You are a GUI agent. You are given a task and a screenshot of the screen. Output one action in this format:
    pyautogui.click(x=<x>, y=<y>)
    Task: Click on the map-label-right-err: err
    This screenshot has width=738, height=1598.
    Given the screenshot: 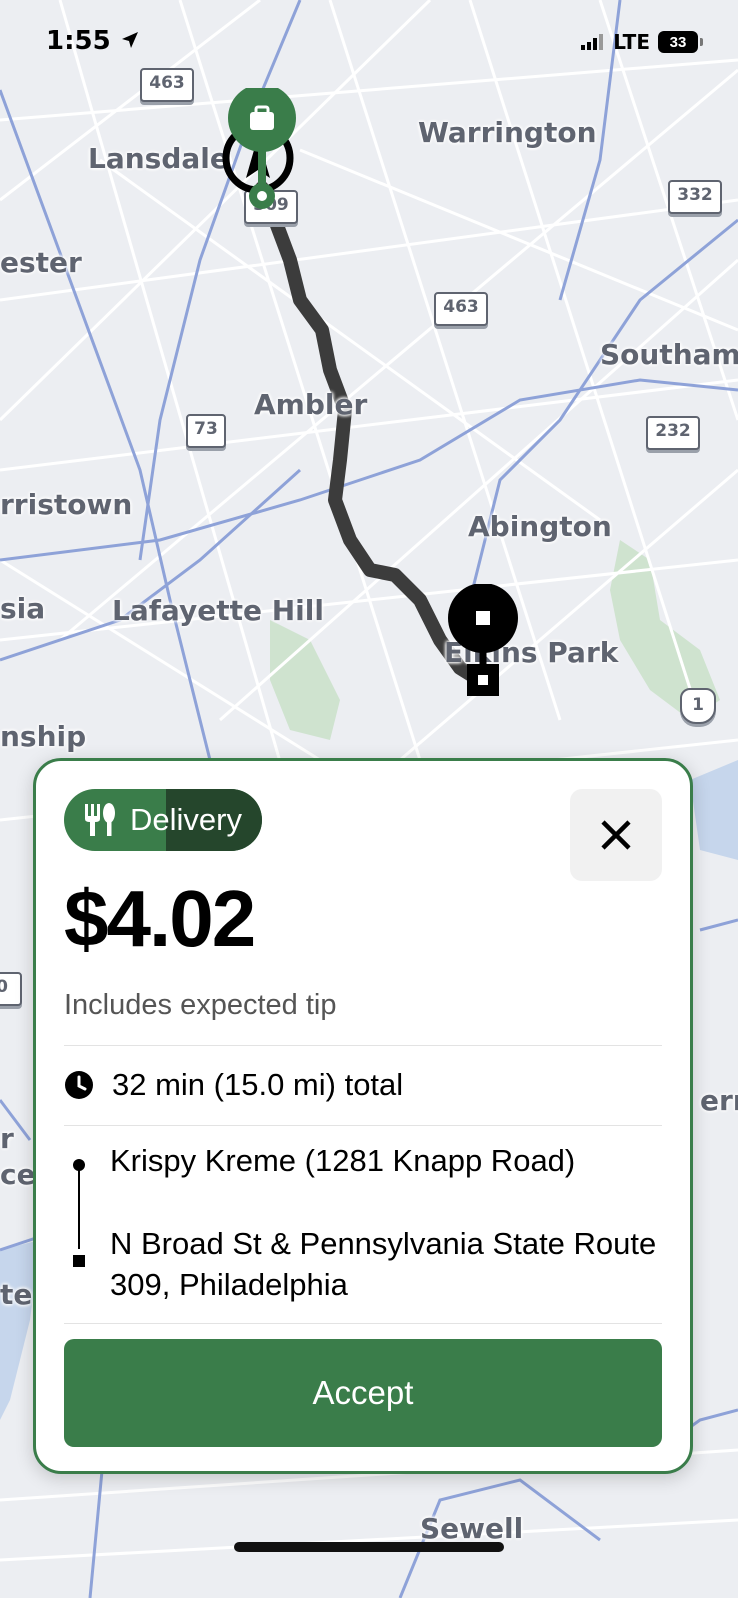 What is the action you would take?
    pyautogui.click(x=719, y=1100)
    